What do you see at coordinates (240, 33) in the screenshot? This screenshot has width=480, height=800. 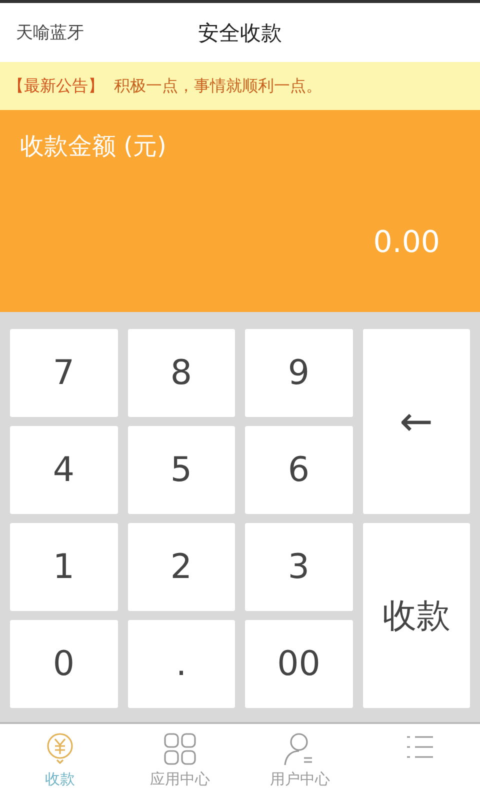 I see `page-title: 安全收款` at bounding box center [240, 33].